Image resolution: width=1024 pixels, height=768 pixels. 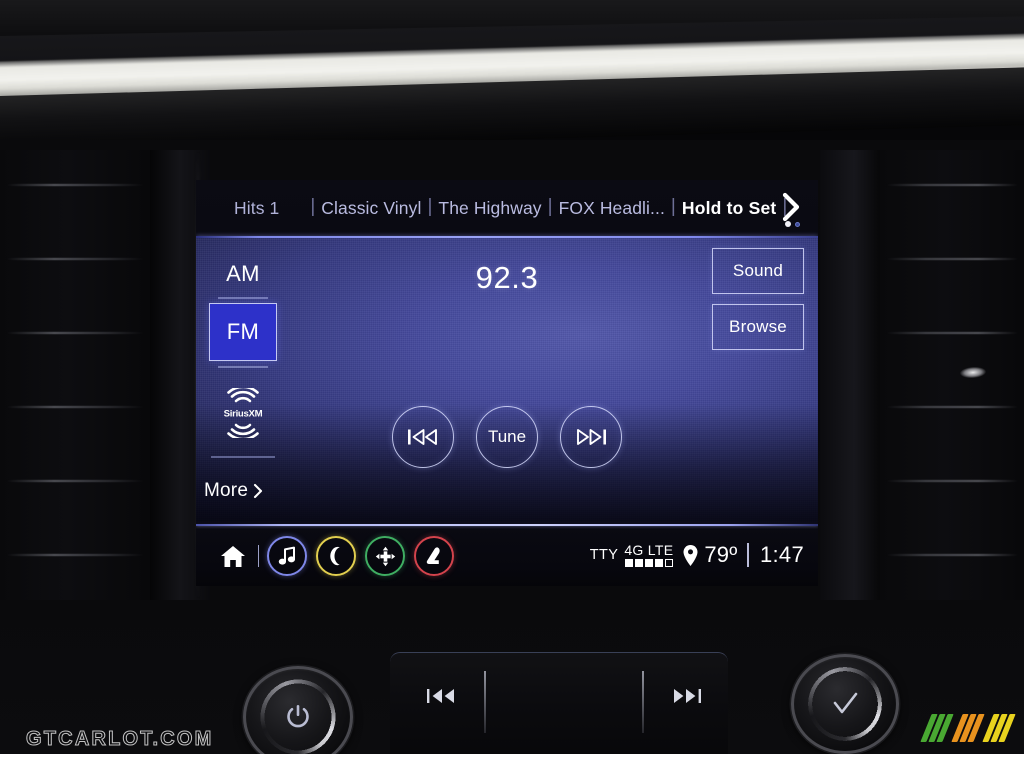 I want to click on network-label: 4G LTE, so click(x=649, y=549).